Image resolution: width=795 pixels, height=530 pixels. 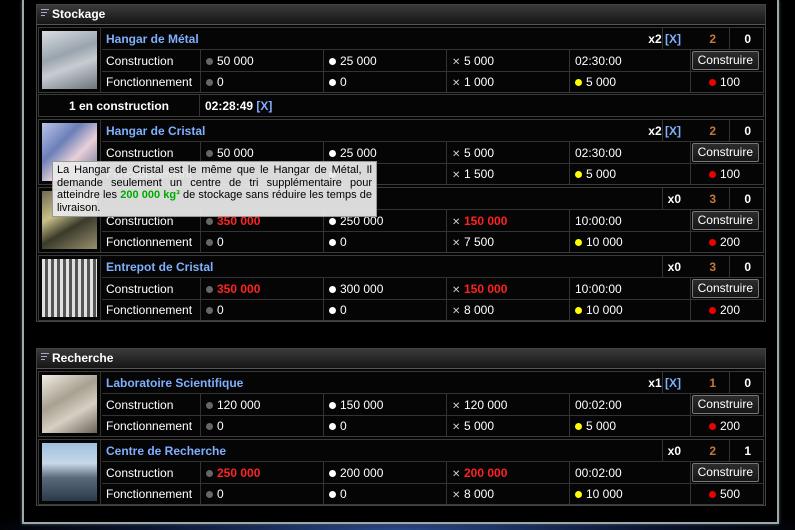 What do you see at coordinates (264, 106) in the screenshot?
I see `cancel-link: [X]` at bounding box center [264, 106].